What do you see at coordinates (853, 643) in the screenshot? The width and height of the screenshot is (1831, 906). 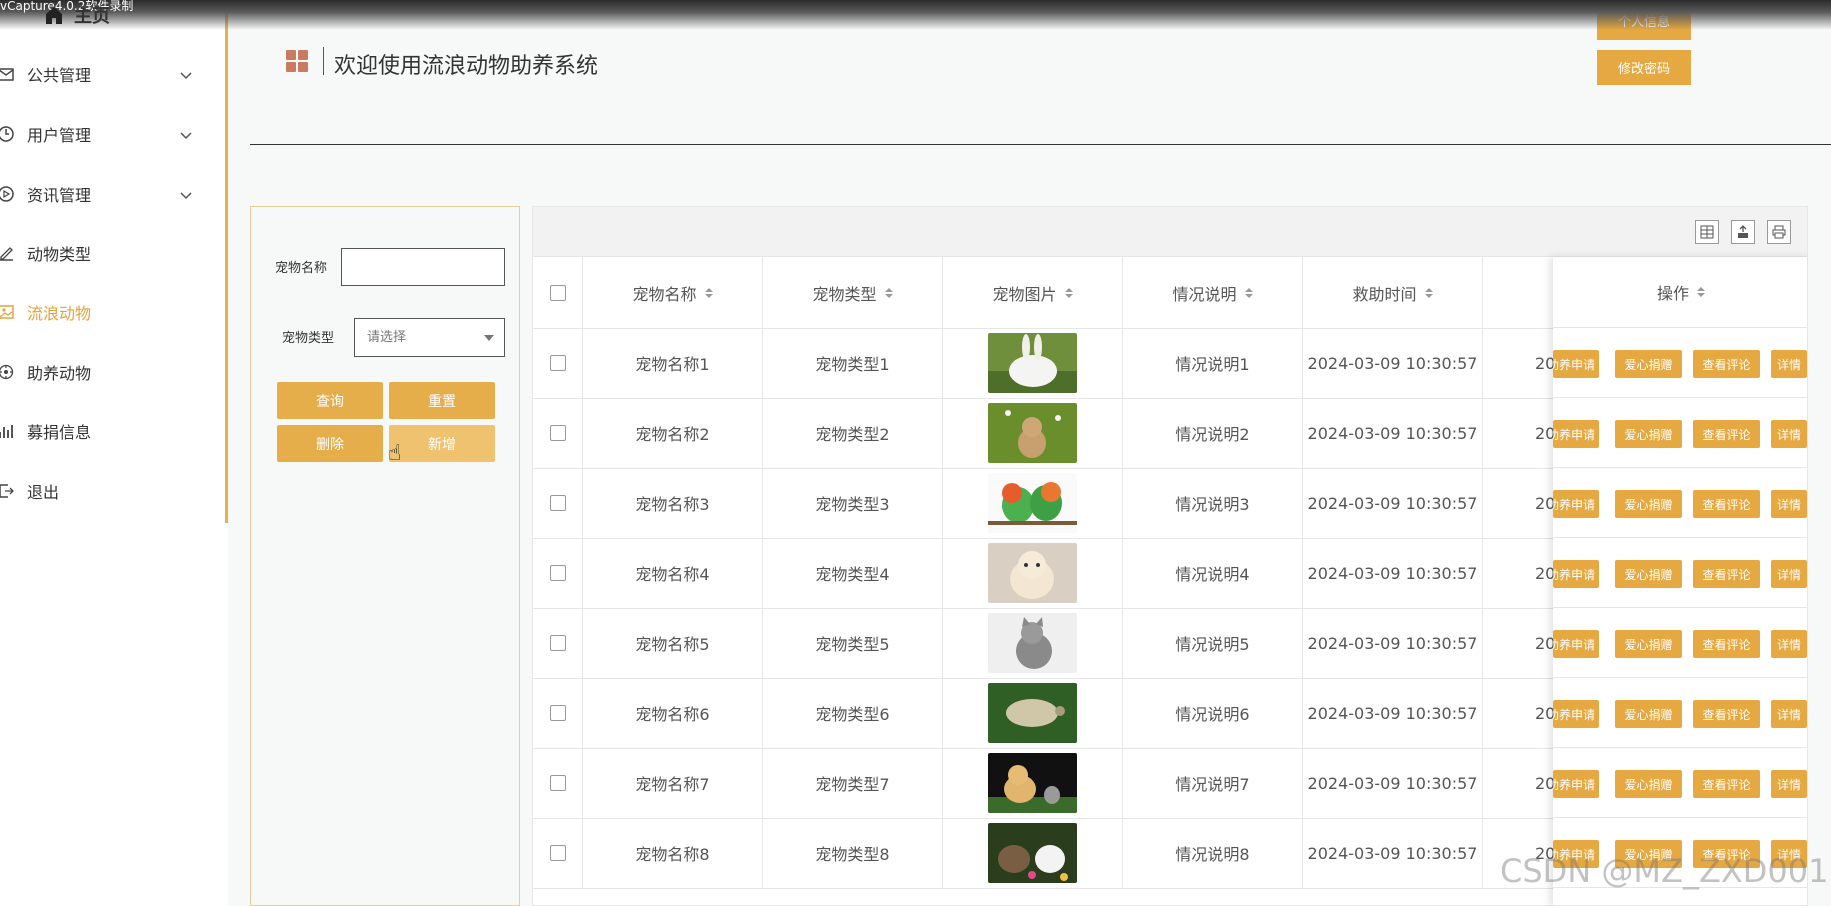 I see `cell-pet-type: 宠物类型5` at bounding box center [853, 643].